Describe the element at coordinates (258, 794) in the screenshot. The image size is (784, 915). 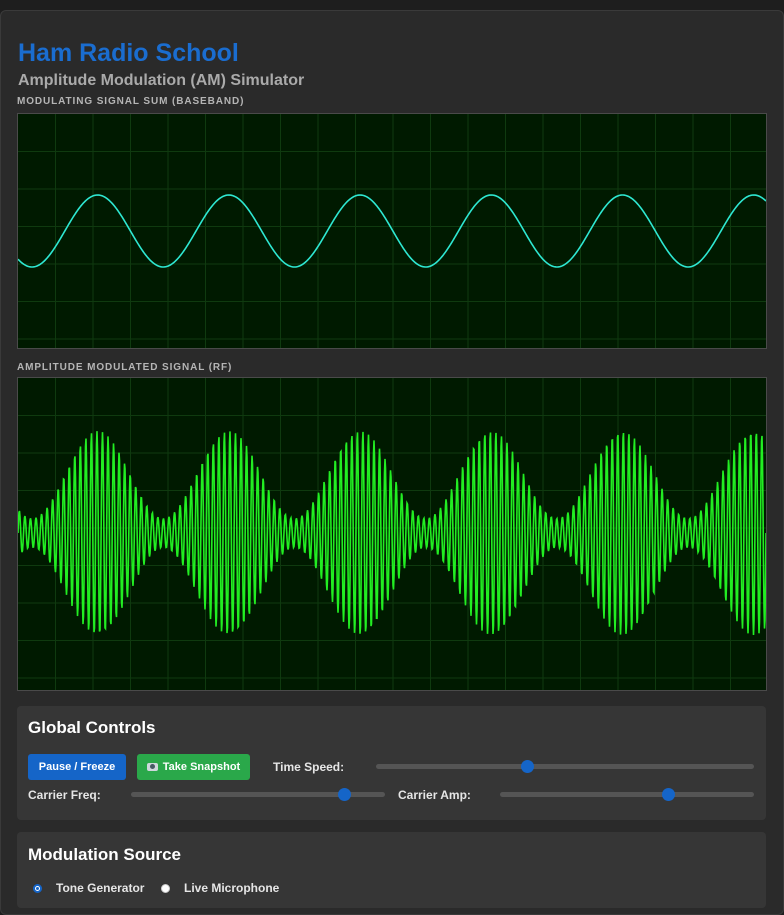
I see `carrier-freq-slider` at that location.